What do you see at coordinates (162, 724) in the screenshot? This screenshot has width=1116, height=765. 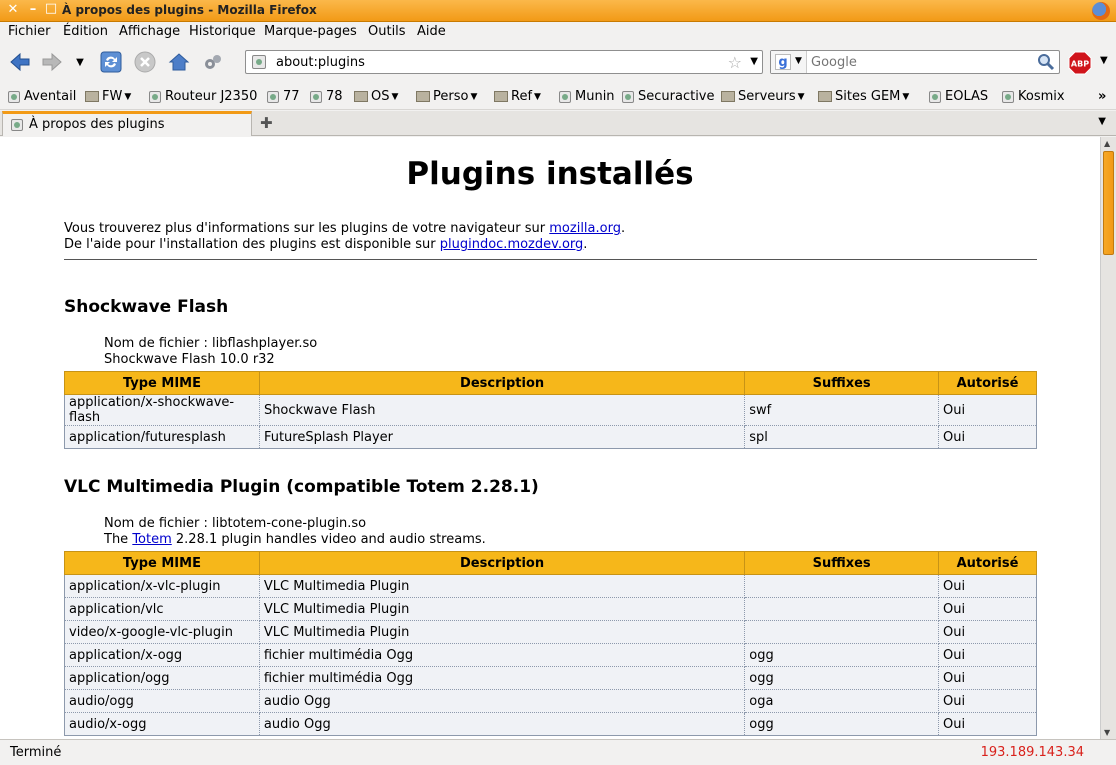 I see `cell-type: audio/x-ogg` at bounding box center [162, 724].